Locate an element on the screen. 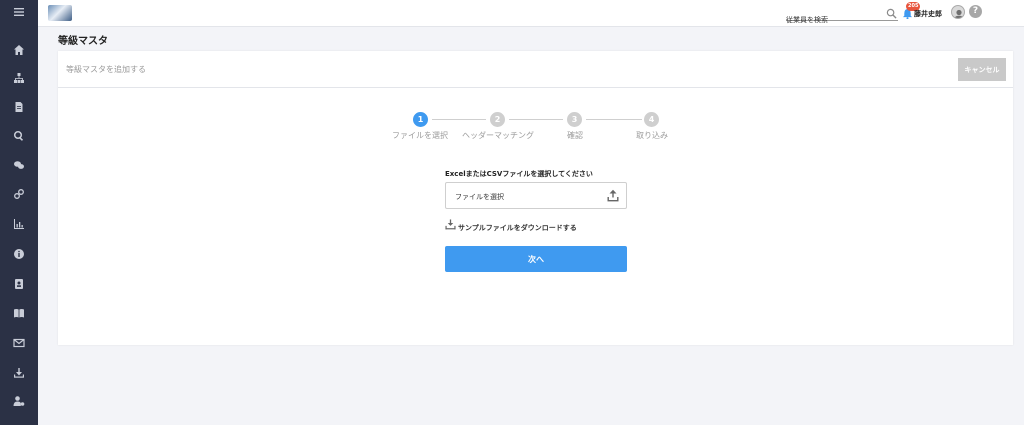 The image size is (1024, 425). card-header: 等級マスタを追加する キャンセル is located at coordinates (535, 69).